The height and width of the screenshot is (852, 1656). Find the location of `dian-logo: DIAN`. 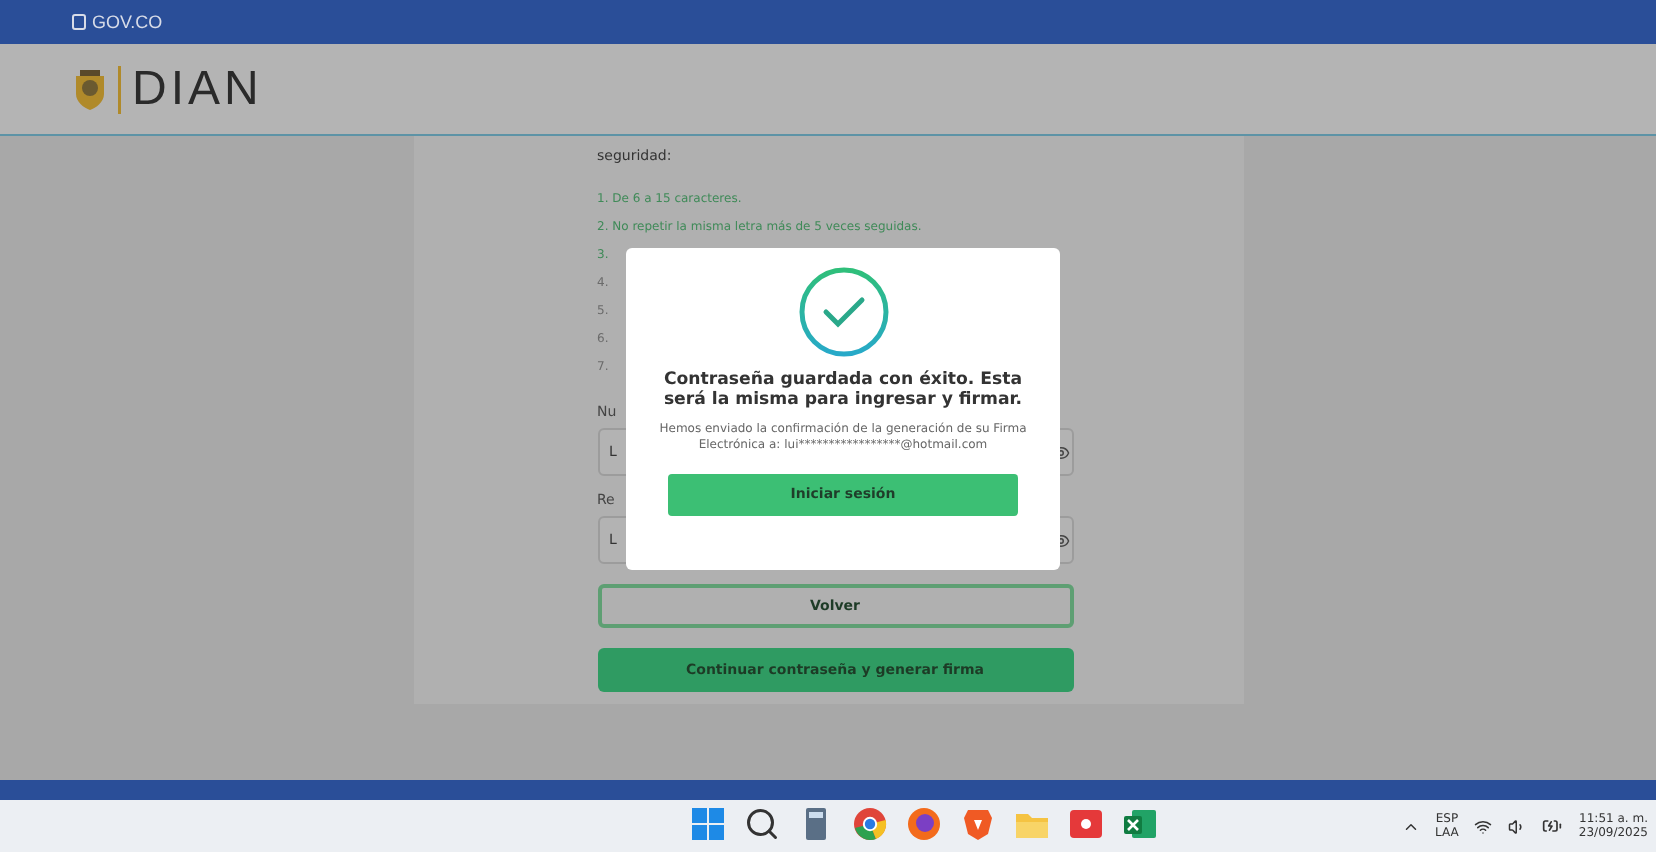

dian-logo: DIAN is located at coordinates (197, 89).